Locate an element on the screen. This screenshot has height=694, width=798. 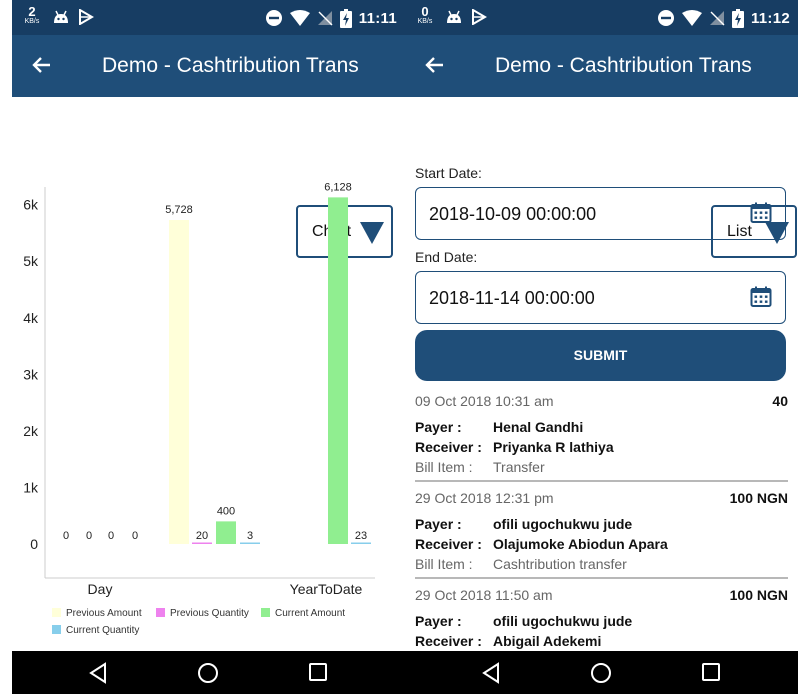
bill-item-row: Bill Item : Cashtribution transfer is located at coordinates (521, 564).